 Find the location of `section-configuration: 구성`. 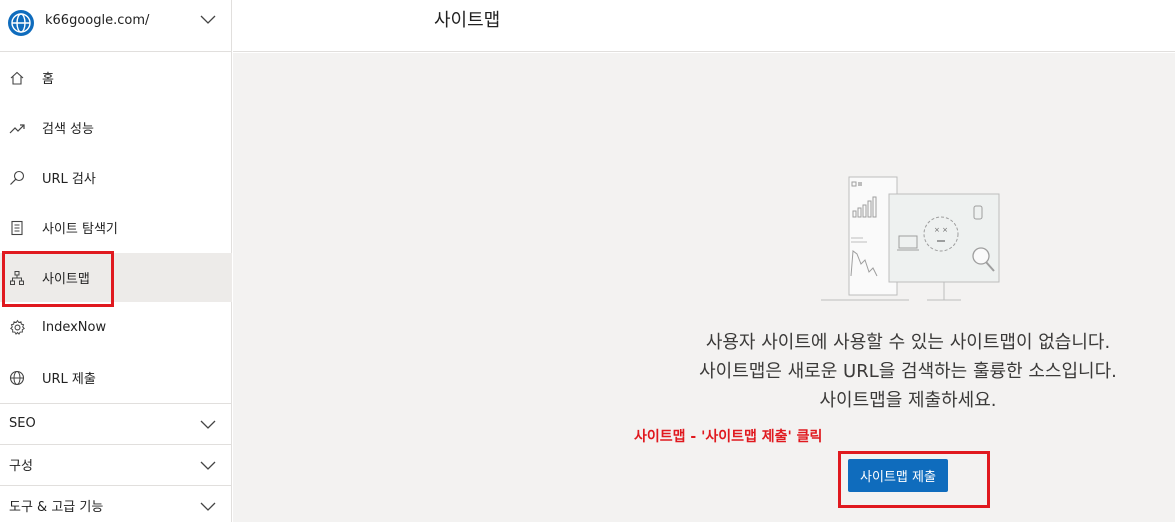

section-configuration: 구성 is located at coordinates (116, 464).